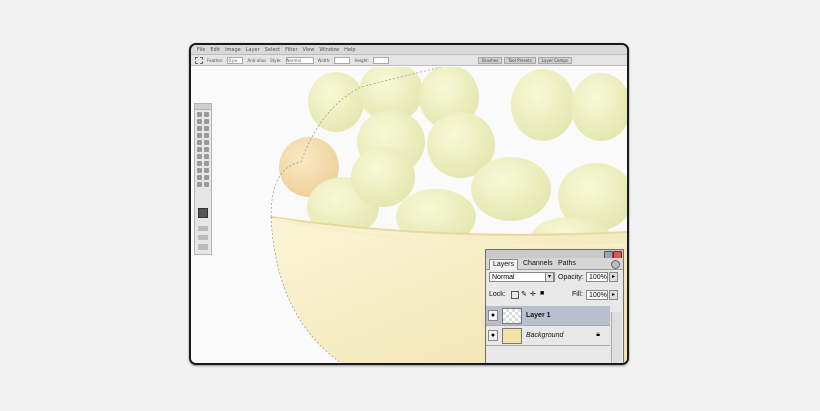  Describe the element at coordinates (272, 50) in the screenshot. I see `menu-select: Select` at that location.